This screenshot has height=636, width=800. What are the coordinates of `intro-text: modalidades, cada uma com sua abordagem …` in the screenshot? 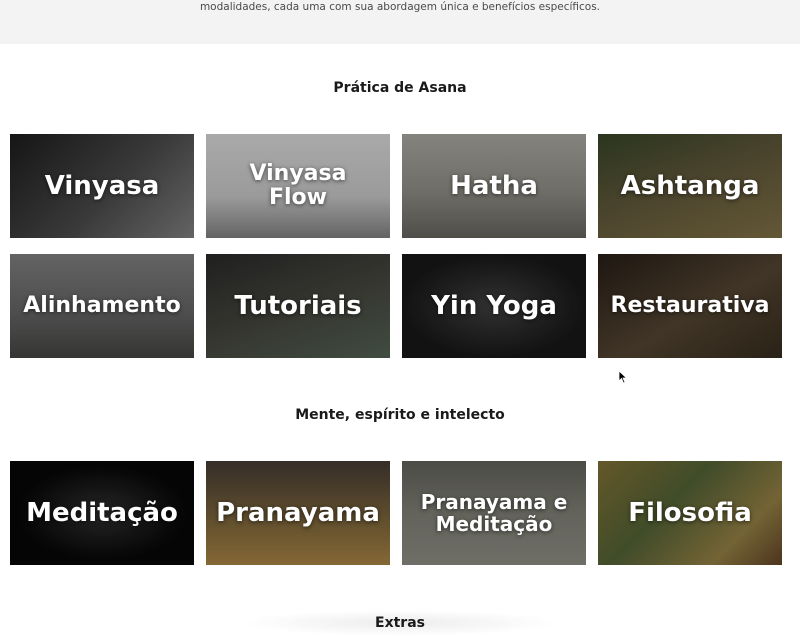 It's located at (400, 7).